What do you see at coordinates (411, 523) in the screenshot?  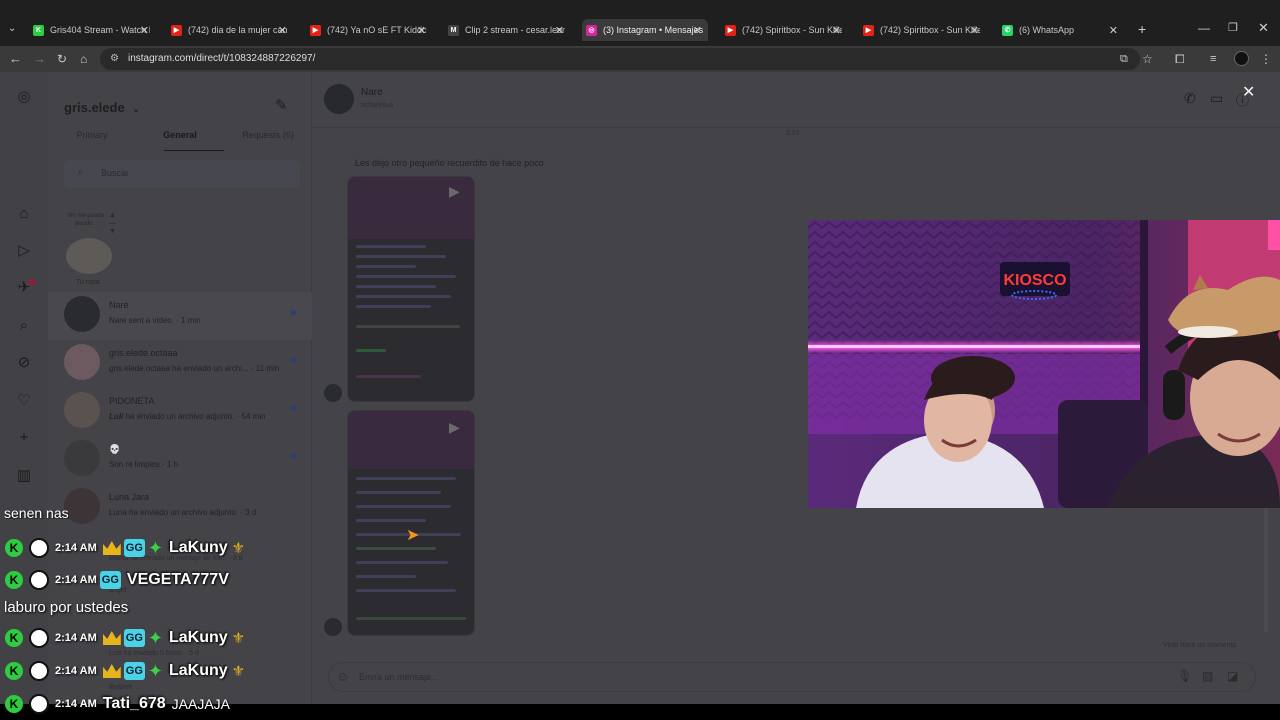 I see `video-message-2: ▶` at bounding box center [411, 523].